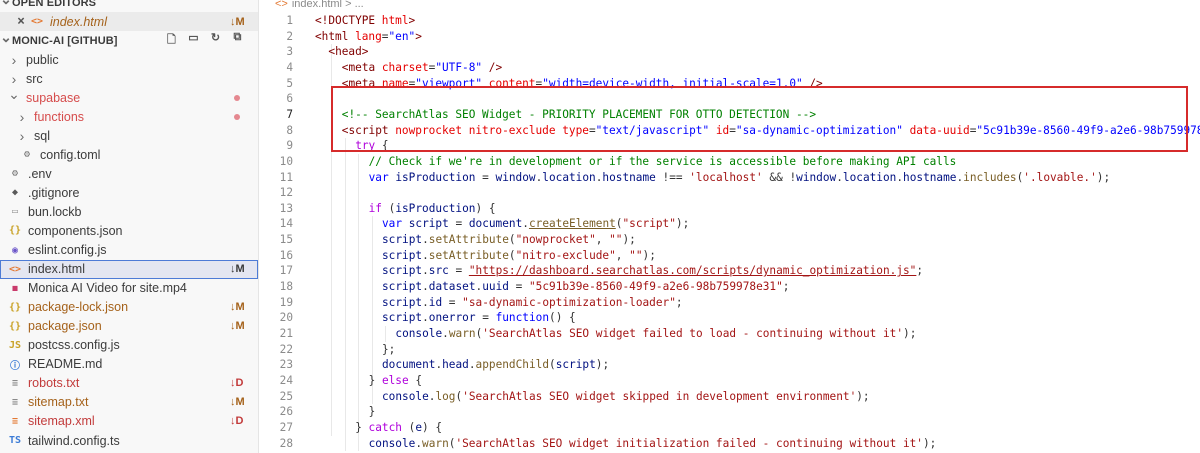 The image size is (1200, 453). Describe the element at coordinates (729, 428) in the screenshot. I see `code-line: 27} catch (e) {` at that location.